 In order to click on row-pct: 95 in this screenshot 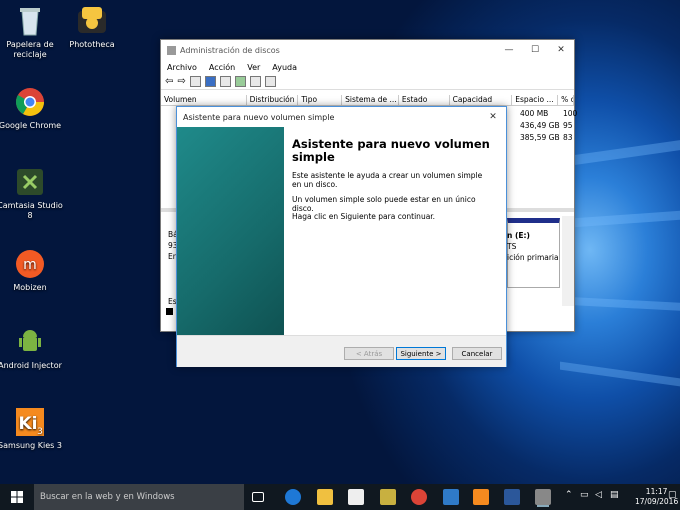, I will do `click(568, 125)`.